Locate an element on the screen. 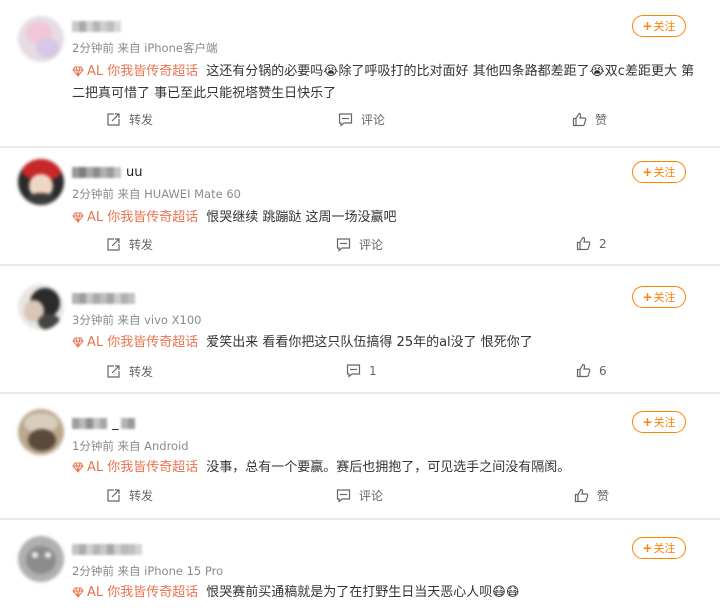  post-actions: 转发 评论 2 is located at coordinates (352, 246).